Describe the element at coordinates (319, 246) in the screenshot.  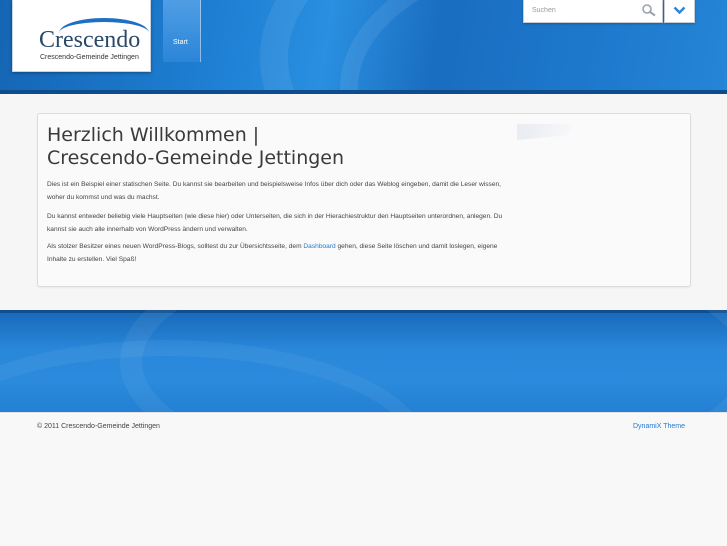
I see `dashboard-link: Dashboard` at that location.